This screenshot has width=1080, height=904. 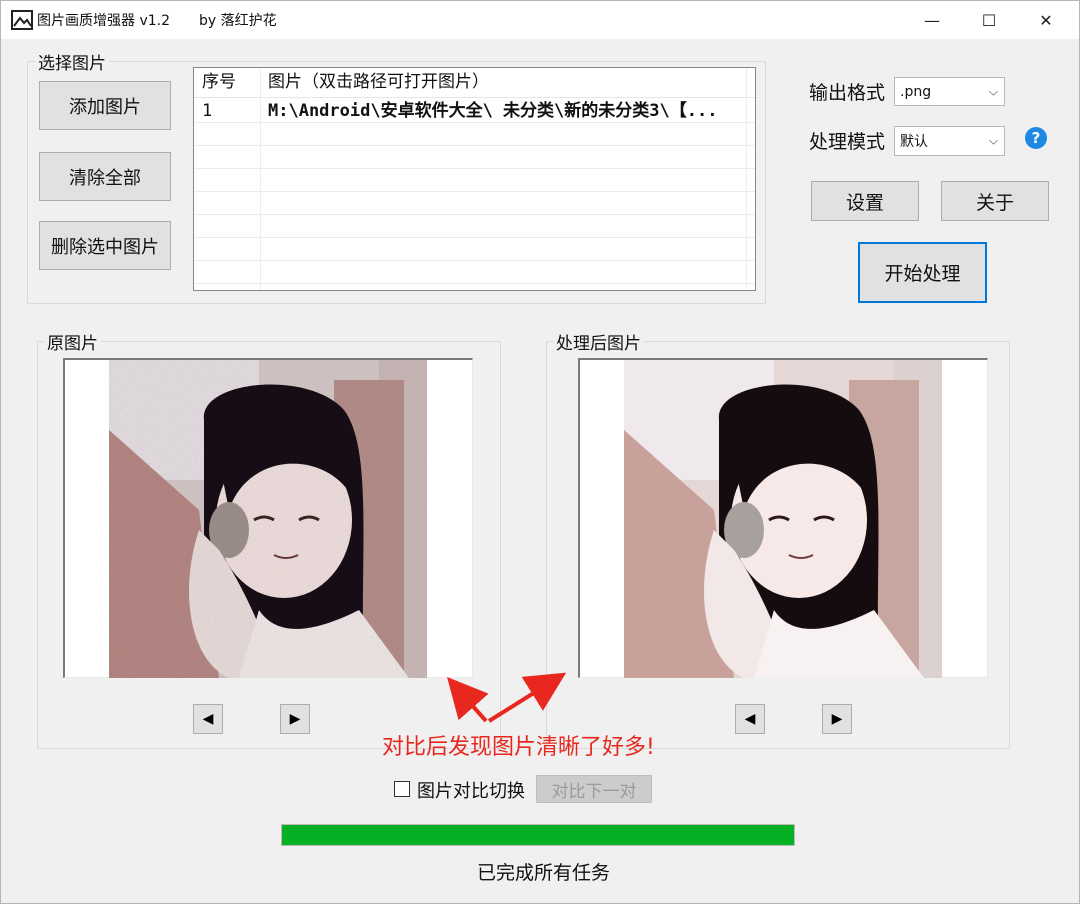 I want to click on image-icon, so click(x=22, y=20).